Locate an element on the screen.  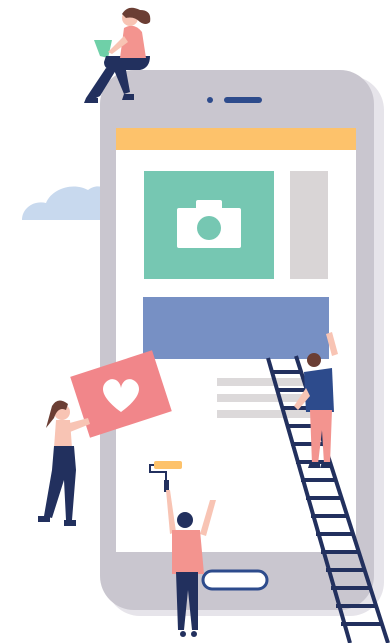
cloud is located at coordinates (65, 203).